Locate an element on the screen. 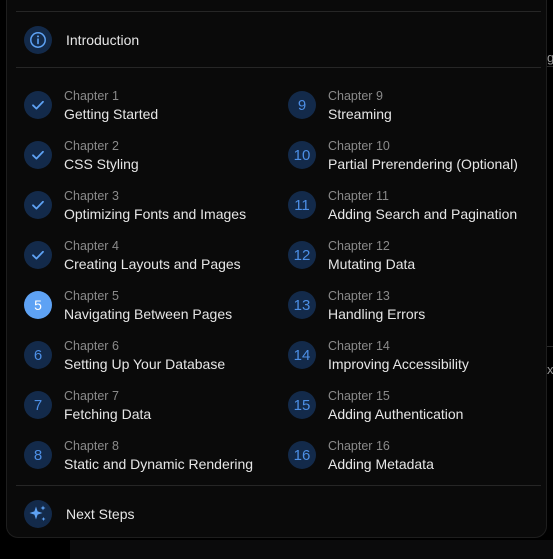 The height and width of the screenshot is (559, 553). next-steps-link: Next Steps is located at coordinates (79, 514).